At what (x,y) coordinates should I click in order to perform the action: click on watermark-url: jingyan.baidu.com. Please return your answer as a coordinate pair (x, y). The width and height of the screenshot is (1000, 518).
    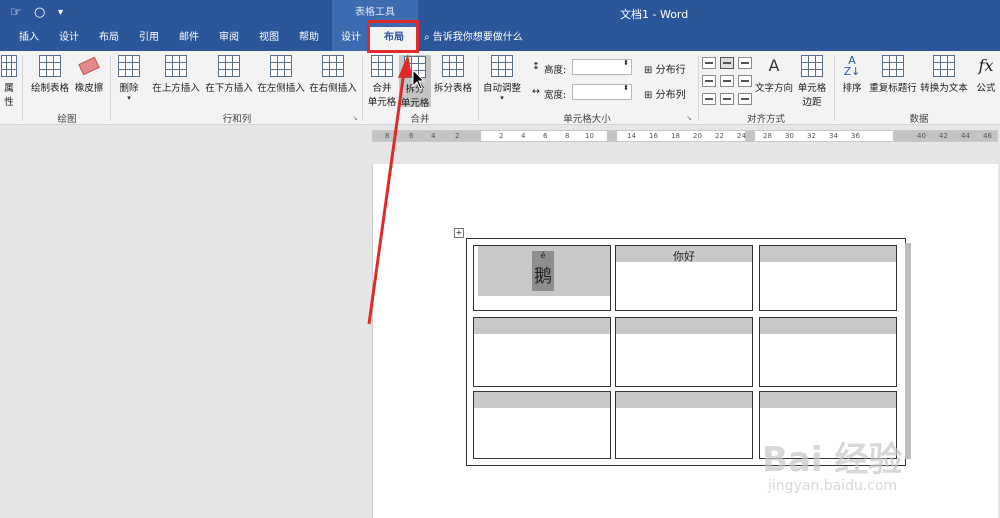
    Looking at the image, I should click on (833, 486).